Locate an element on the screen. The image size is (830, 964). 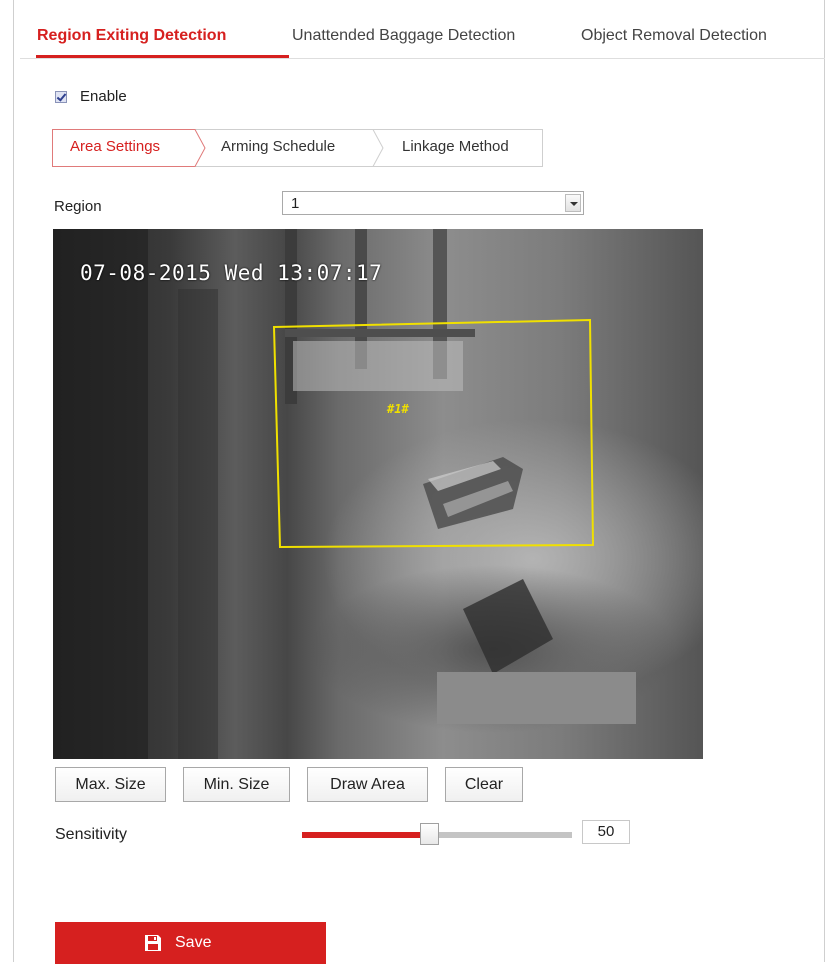
save-icon is located at coordinates (153, 945).